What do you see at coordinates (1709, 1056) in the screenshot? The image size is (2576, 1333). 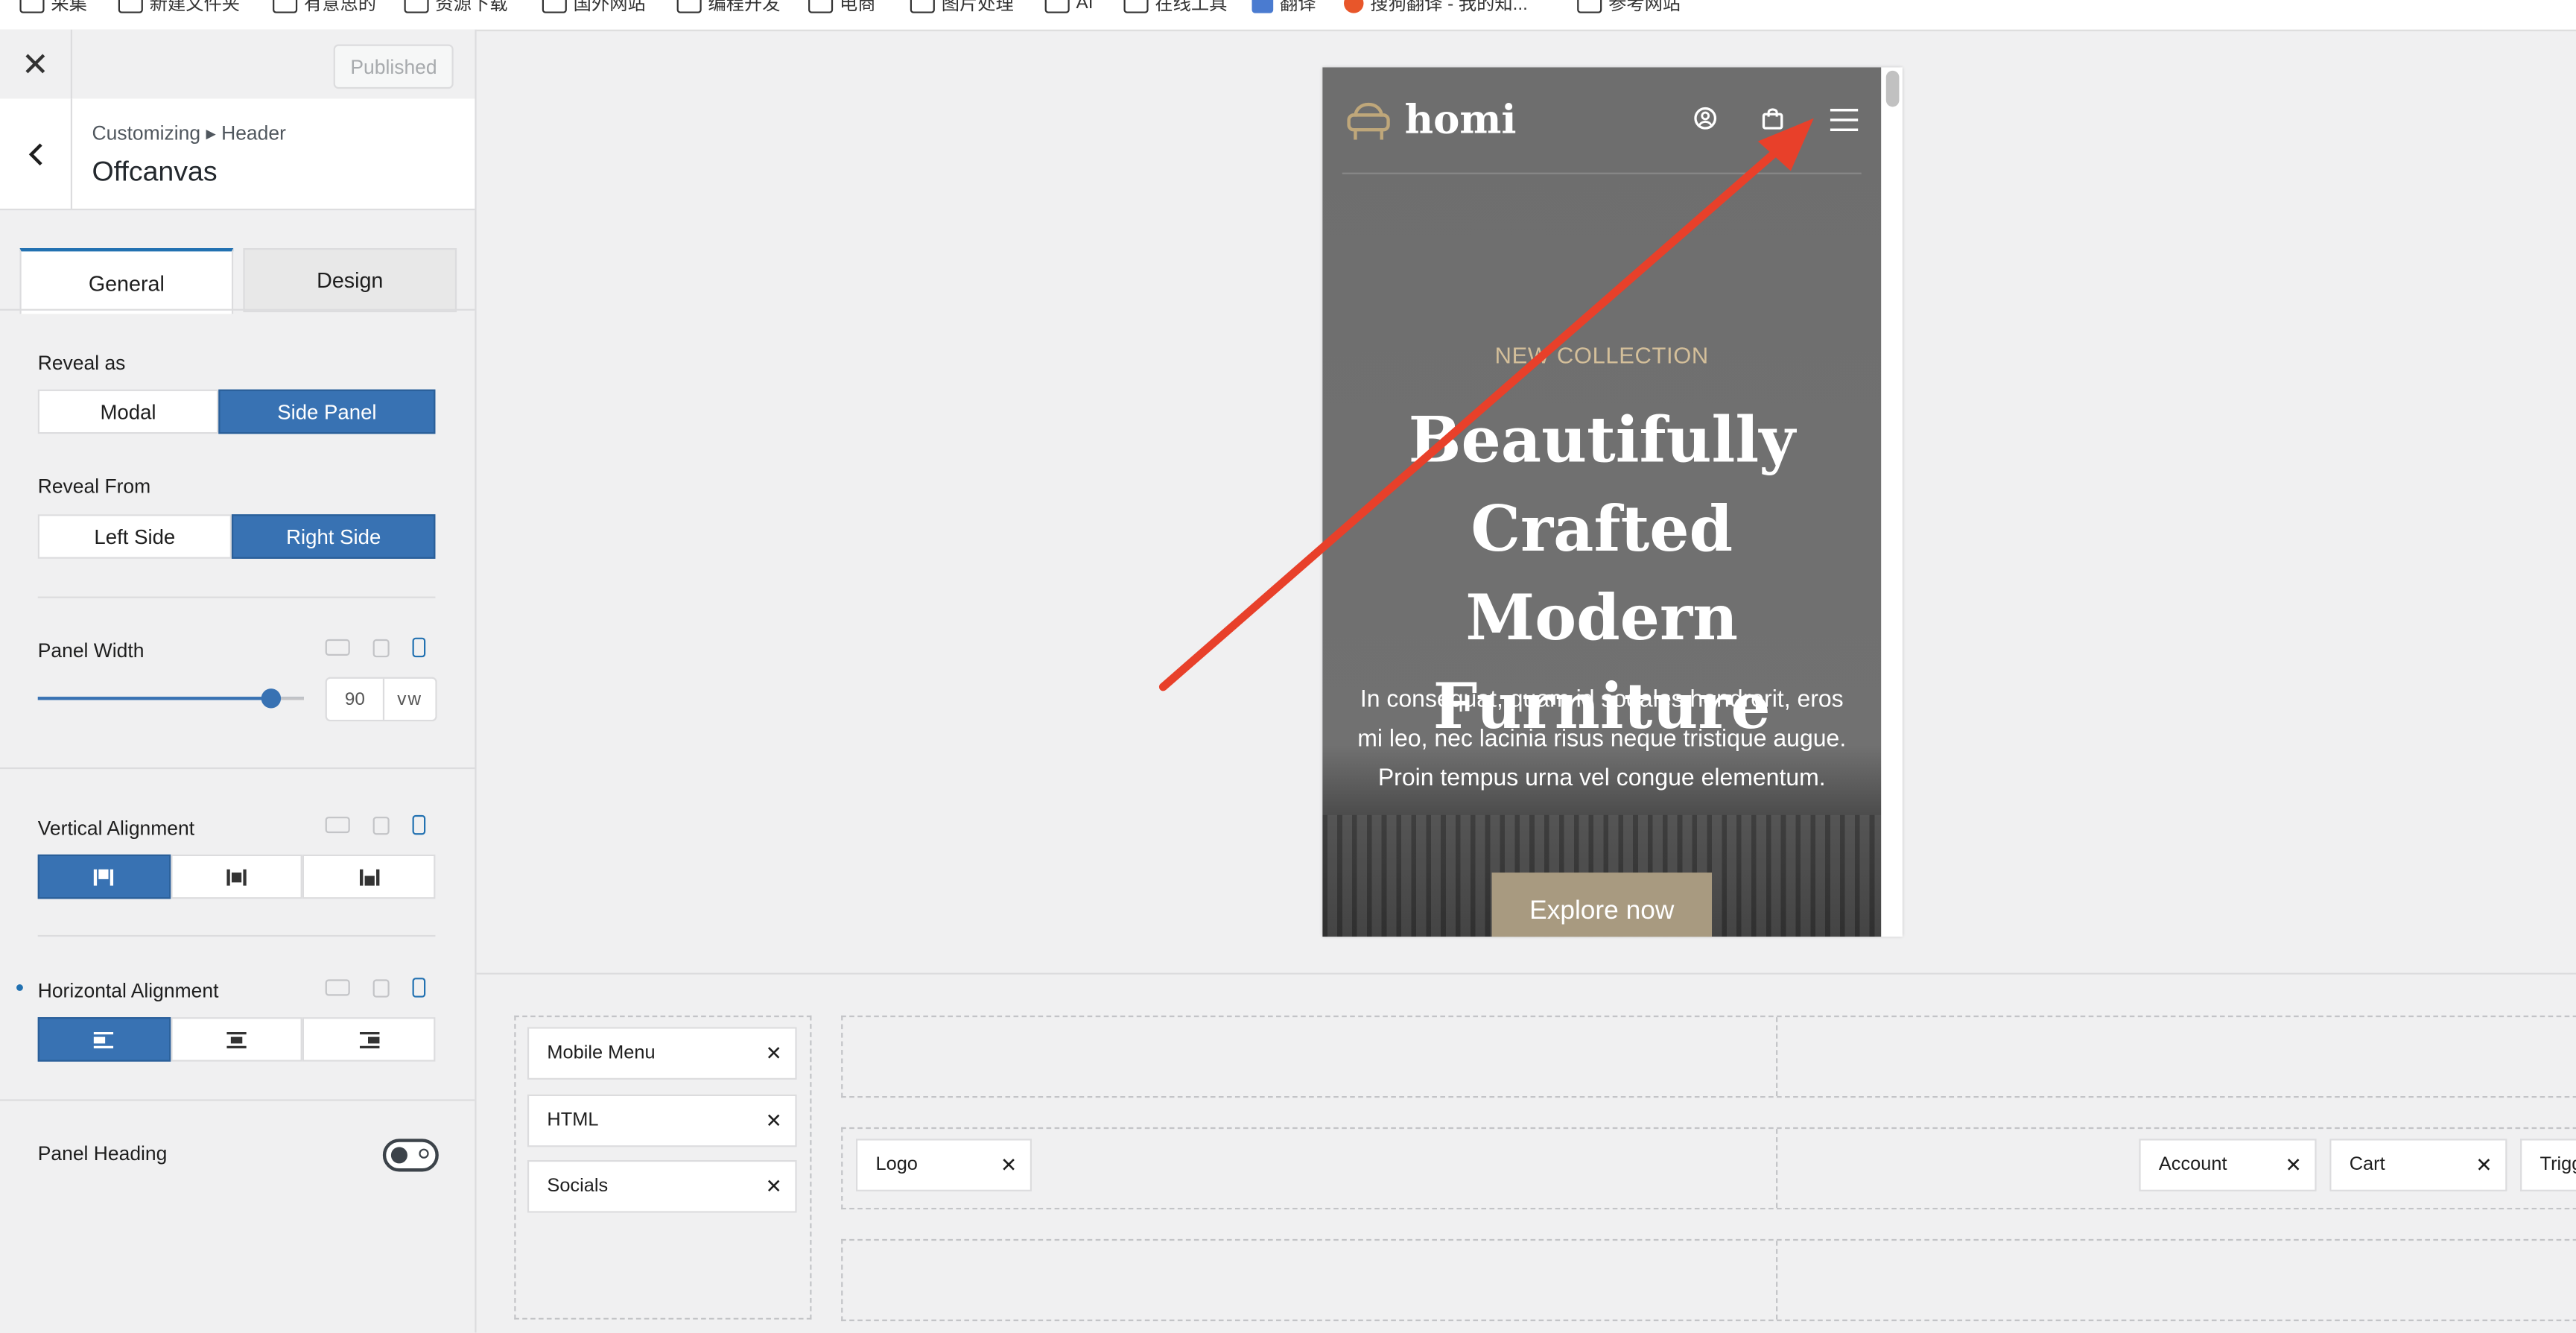 I see `builder-row-top` at bounding box center [1709, 1056].